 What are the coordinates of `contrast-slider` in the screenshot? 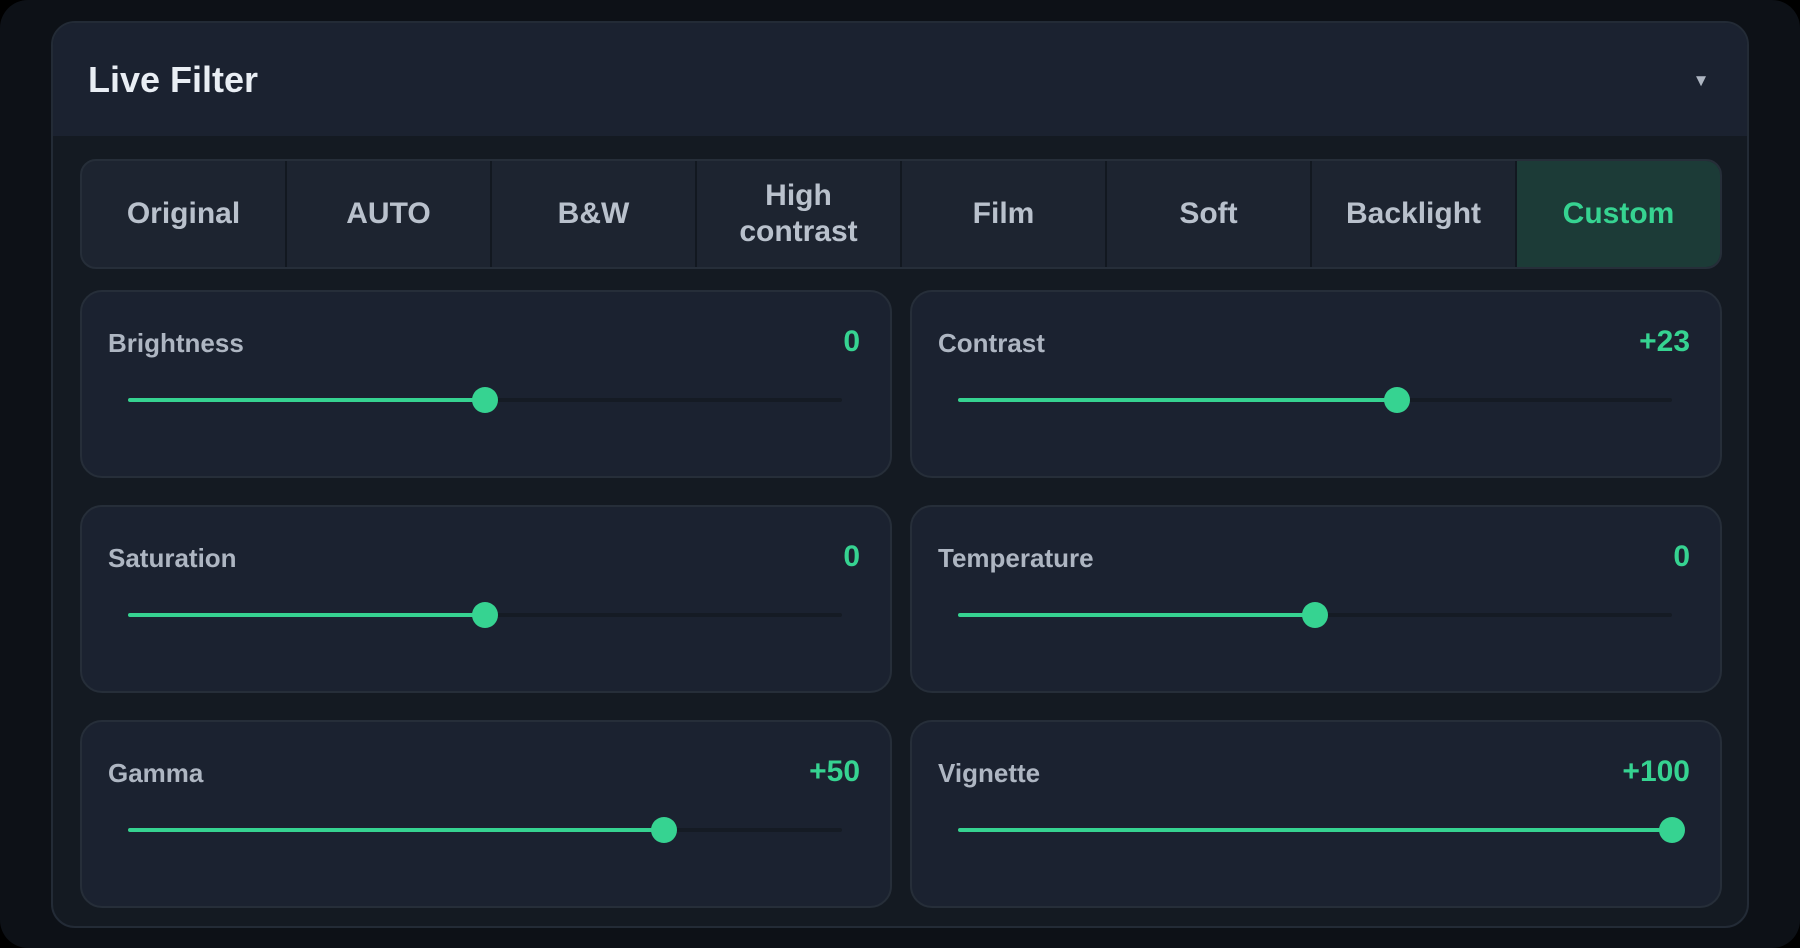 It's located at (1315, 400).